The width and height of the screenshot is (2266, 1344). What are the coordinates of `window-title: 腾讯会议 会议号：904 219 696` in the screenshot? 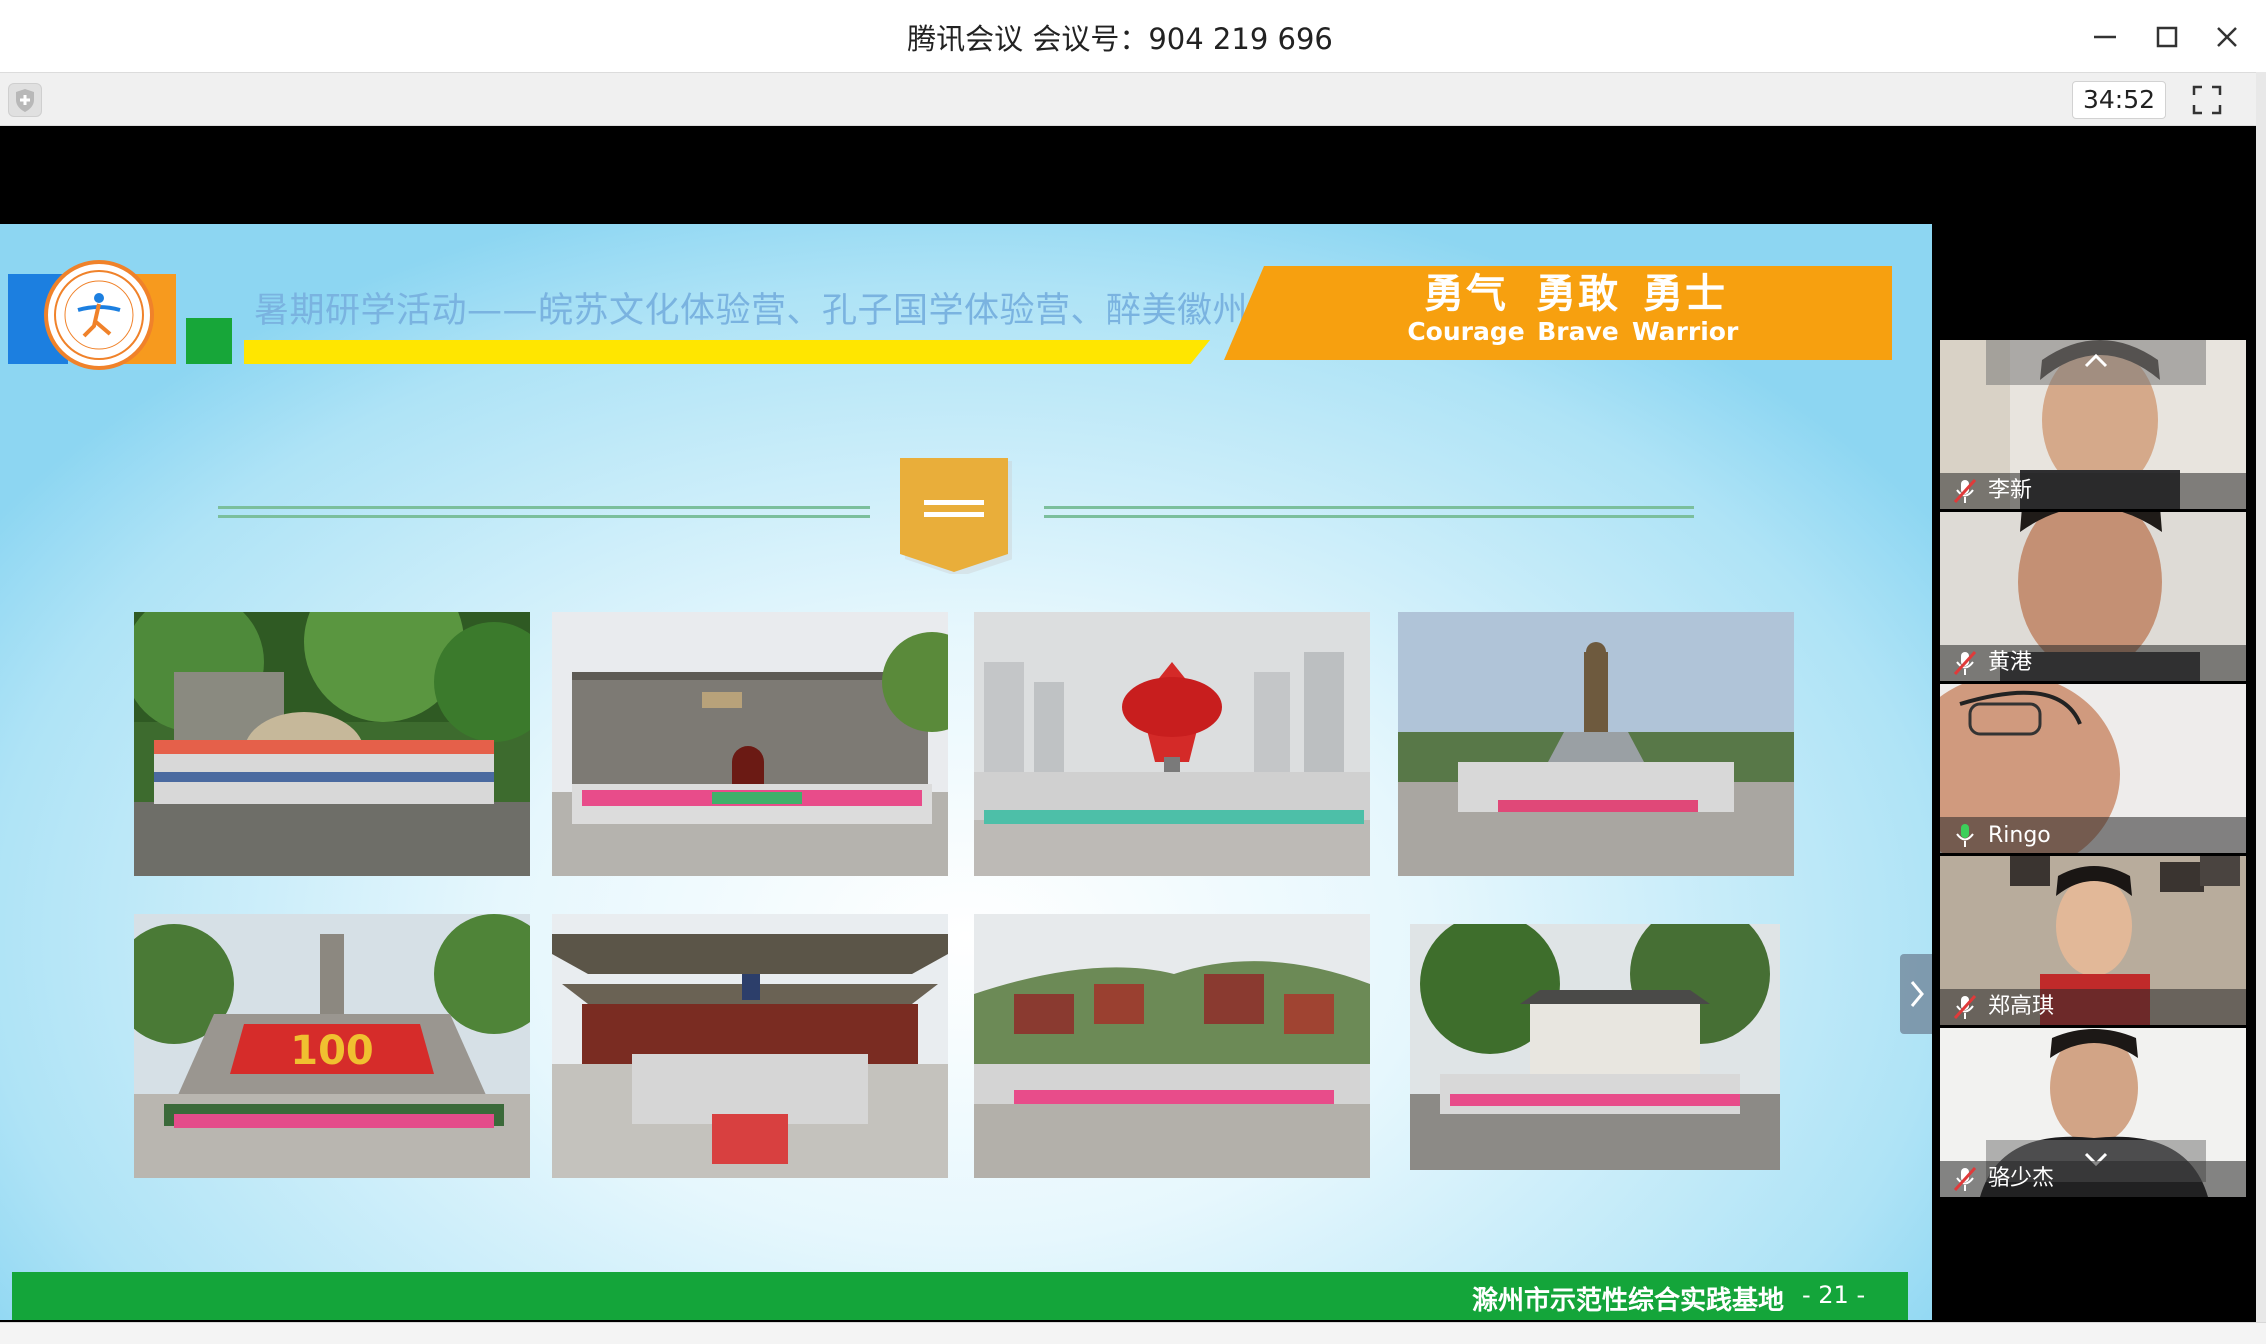 It's located at (1120, 39).